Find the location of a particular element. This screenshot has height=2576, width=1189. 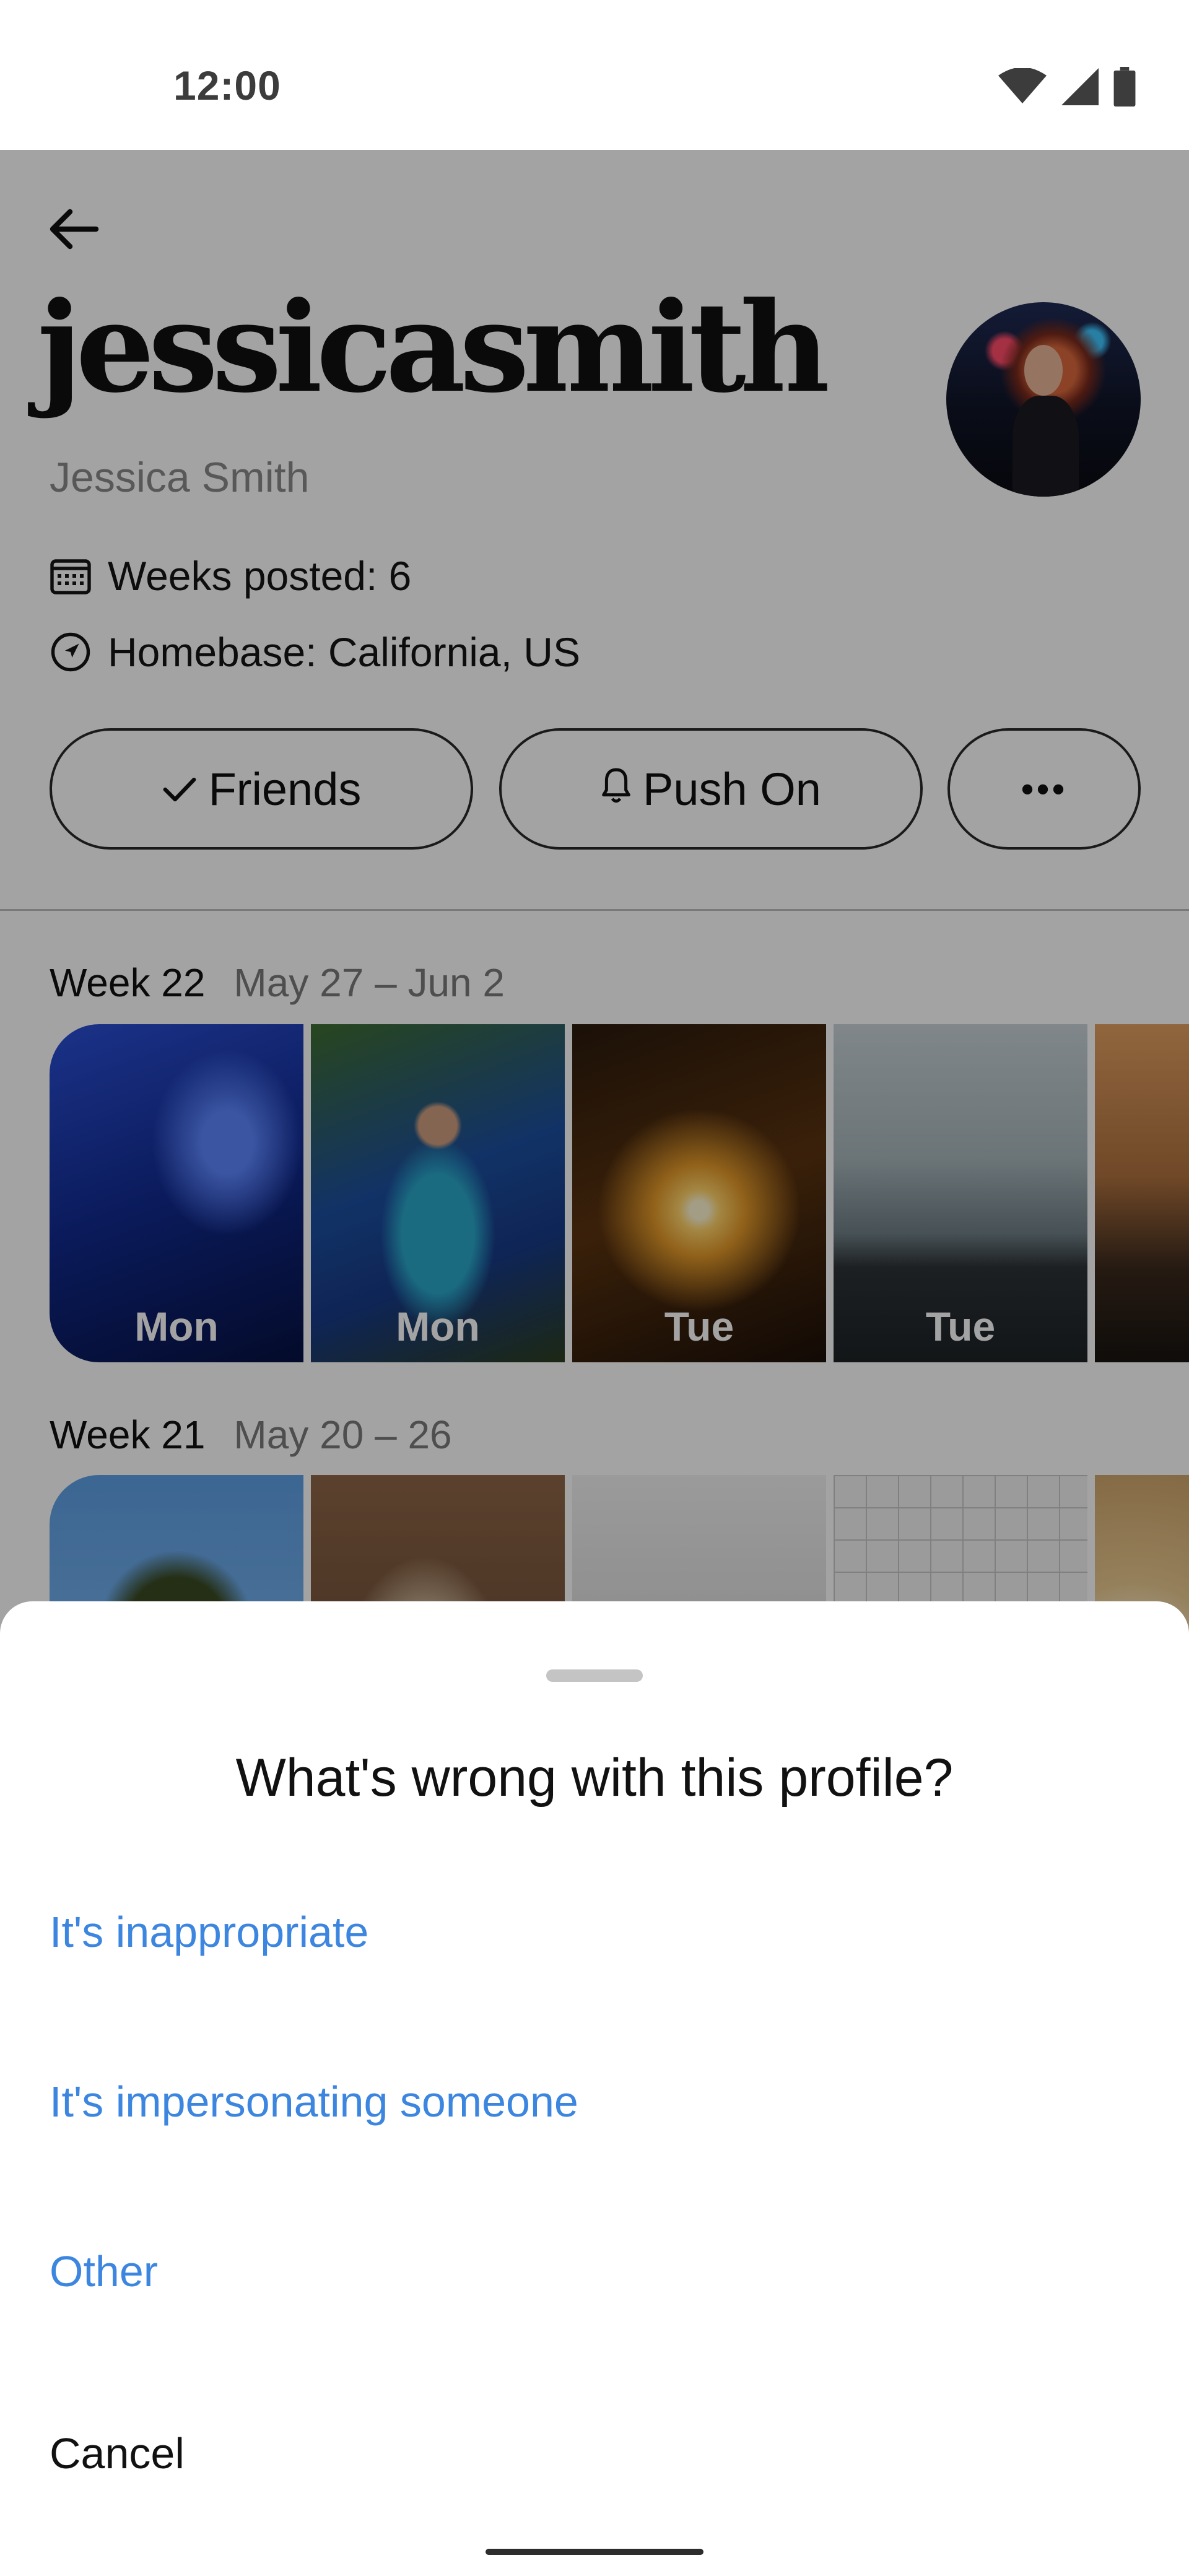

status-time: 12:00 is located at coordinates (227, 85).